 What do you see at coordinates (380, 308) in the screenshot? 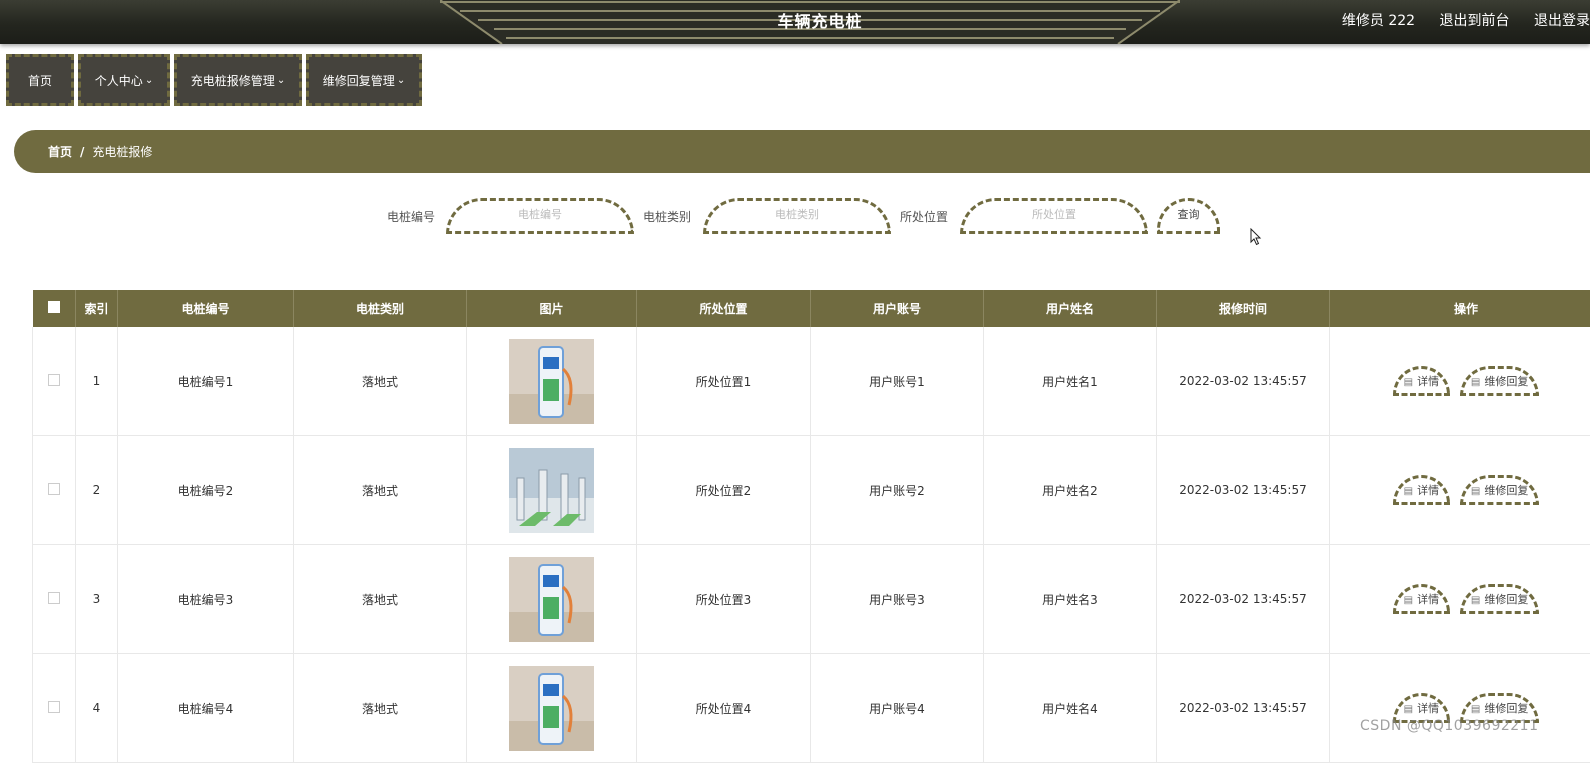
I see `column-header: 电桩类别` at bounding box center [380, 308].